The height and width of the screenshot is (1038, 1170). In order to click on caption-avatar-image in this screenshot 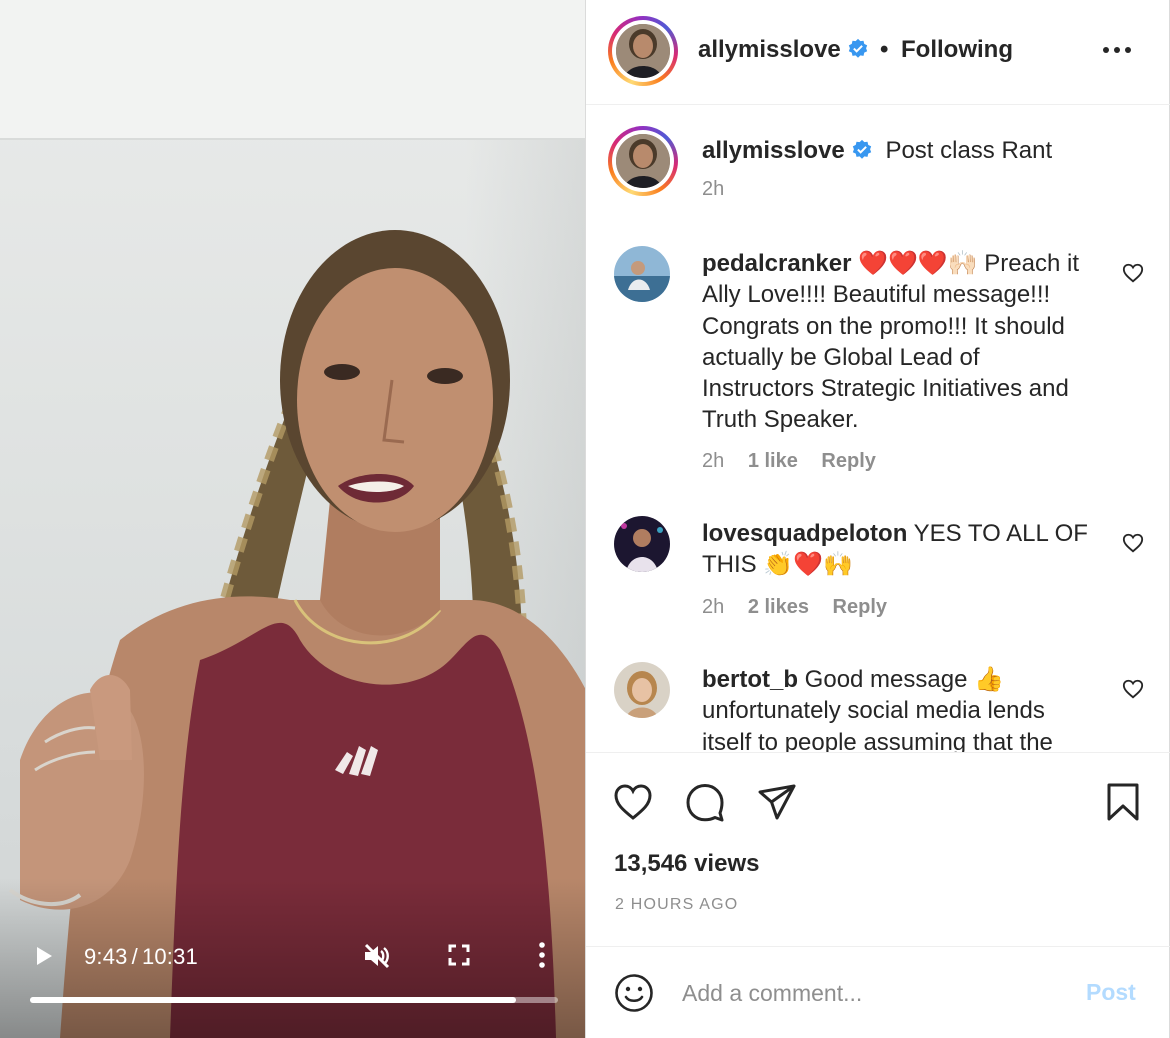, I will do `click(643, 161)`.